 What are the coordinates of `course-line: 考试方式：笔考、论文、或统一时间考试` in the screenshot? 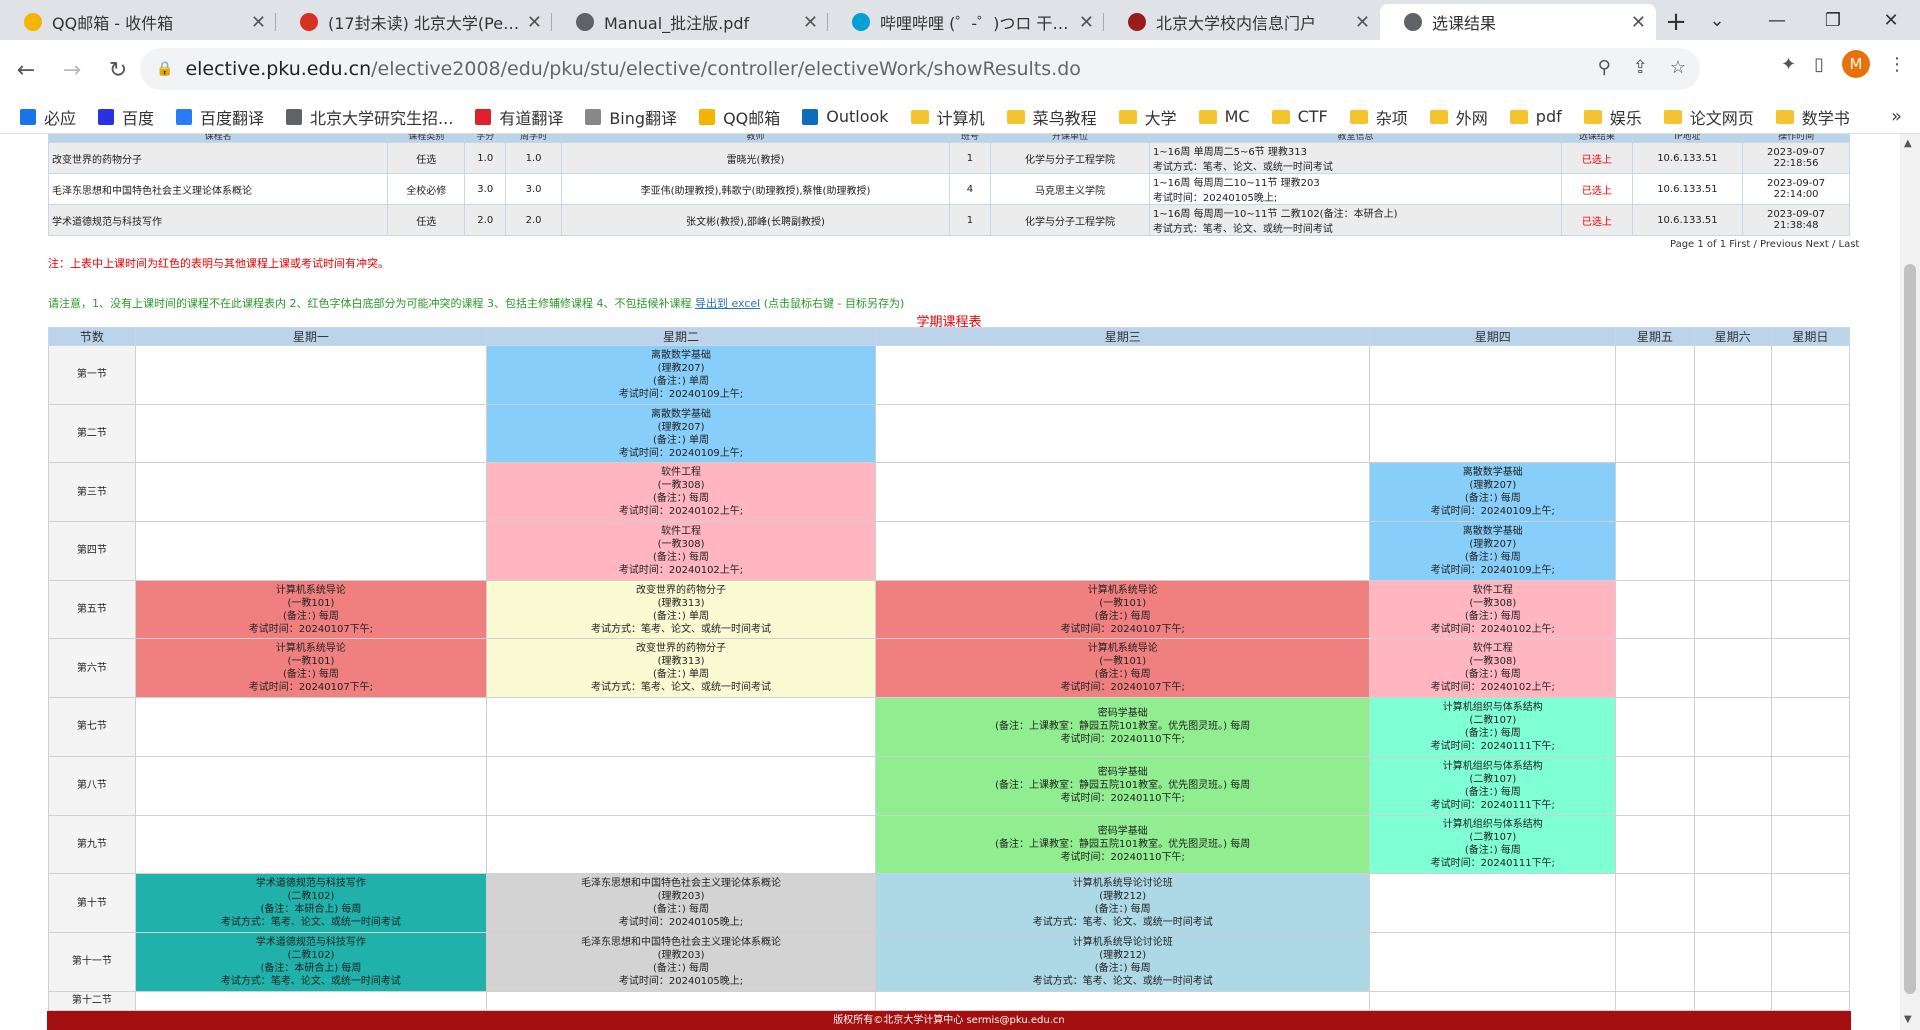 It's located at (310, 981).